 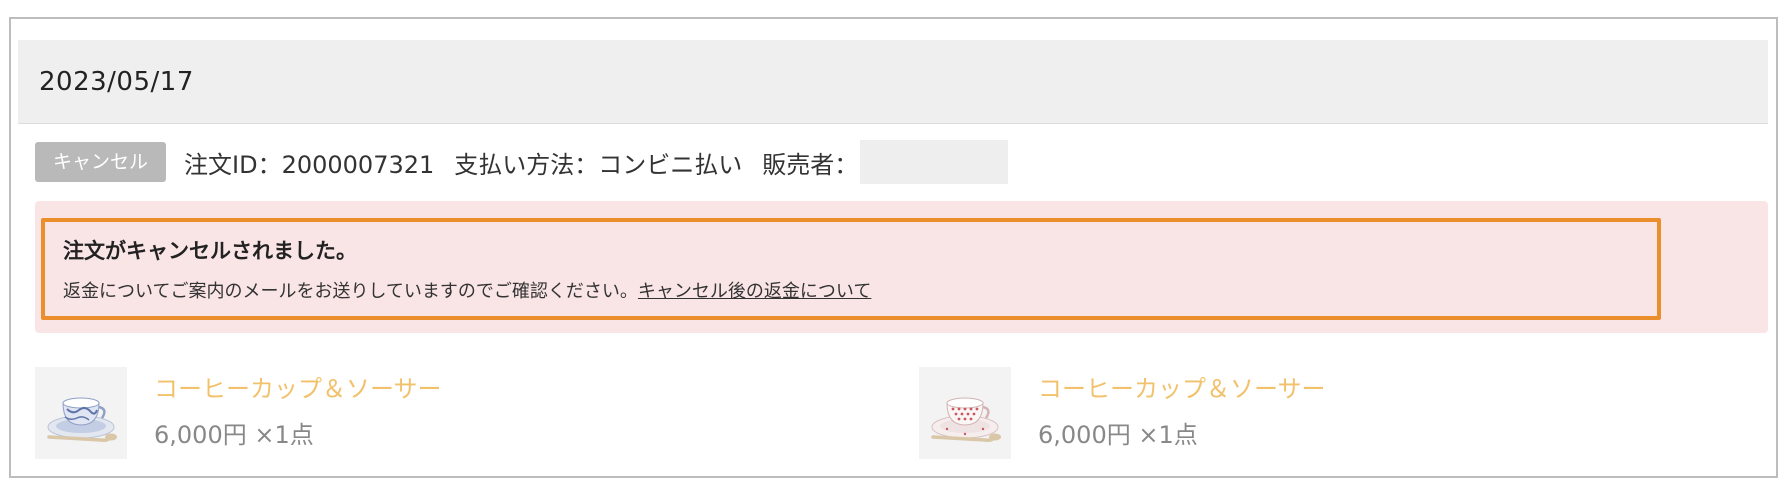 I want to click on order-id: 注文ID：2000007321, so click(x=309, y=164).